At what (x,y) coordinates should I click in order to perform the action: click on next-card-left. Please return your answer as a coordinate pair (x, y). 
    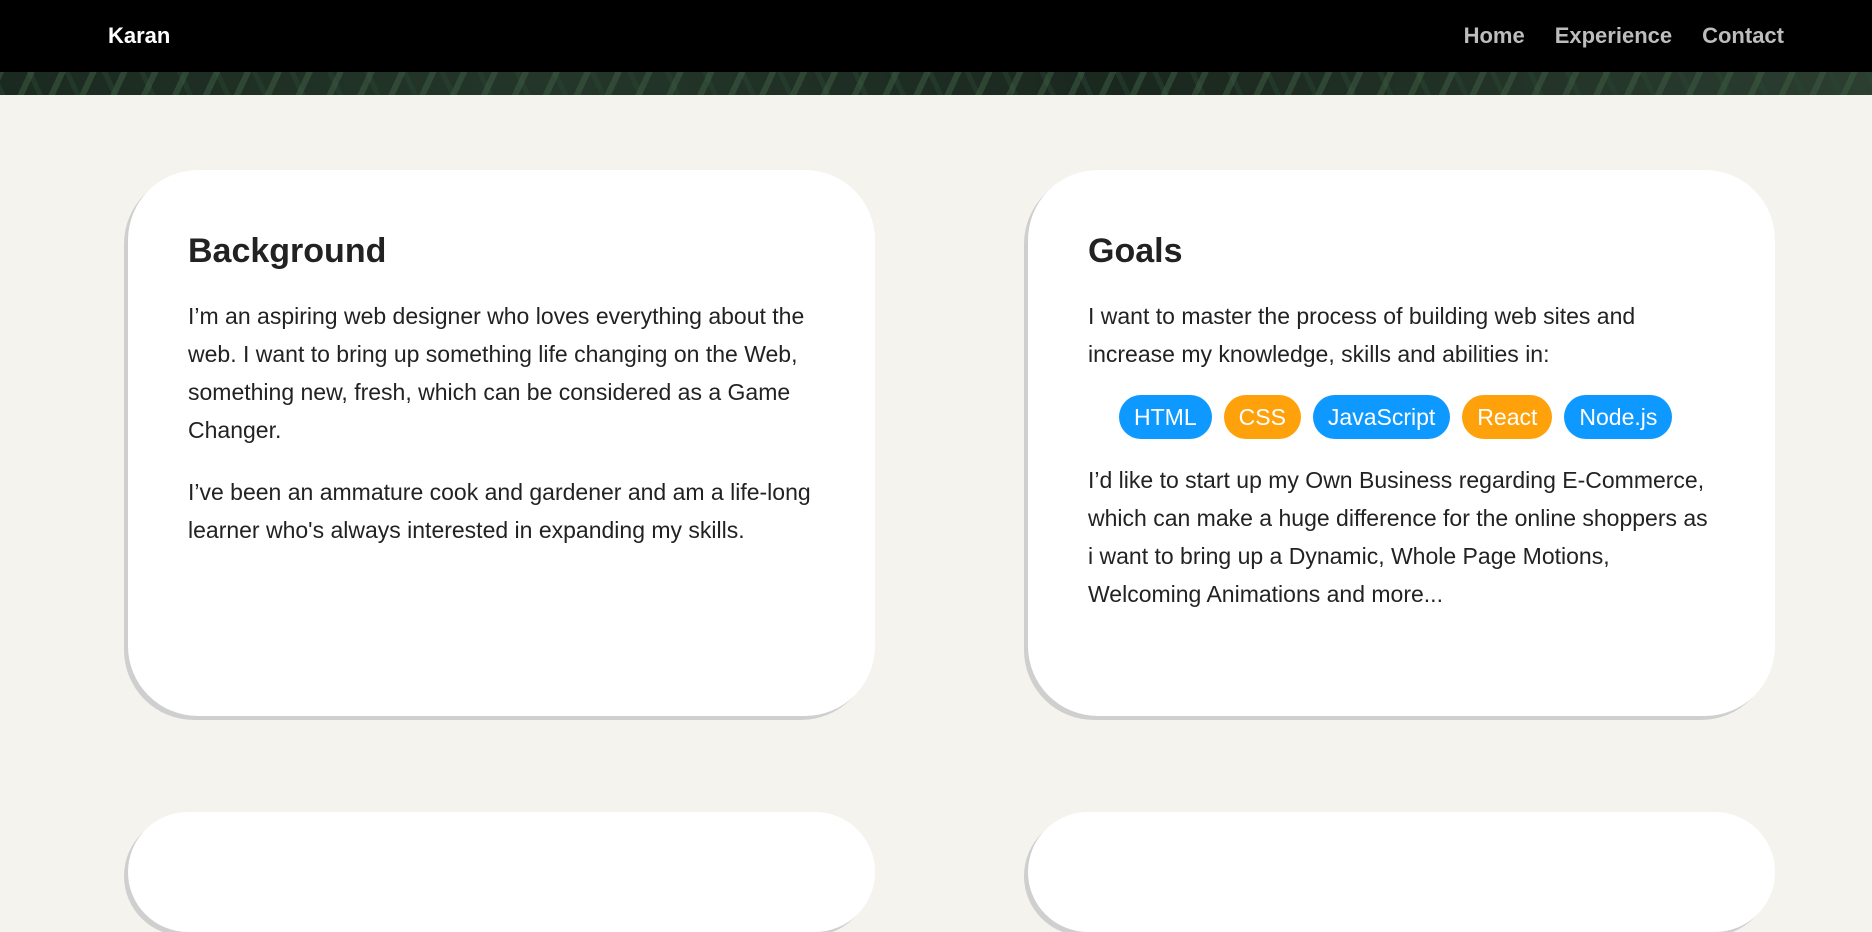
    Looking at the image, I should click on (501, 872).